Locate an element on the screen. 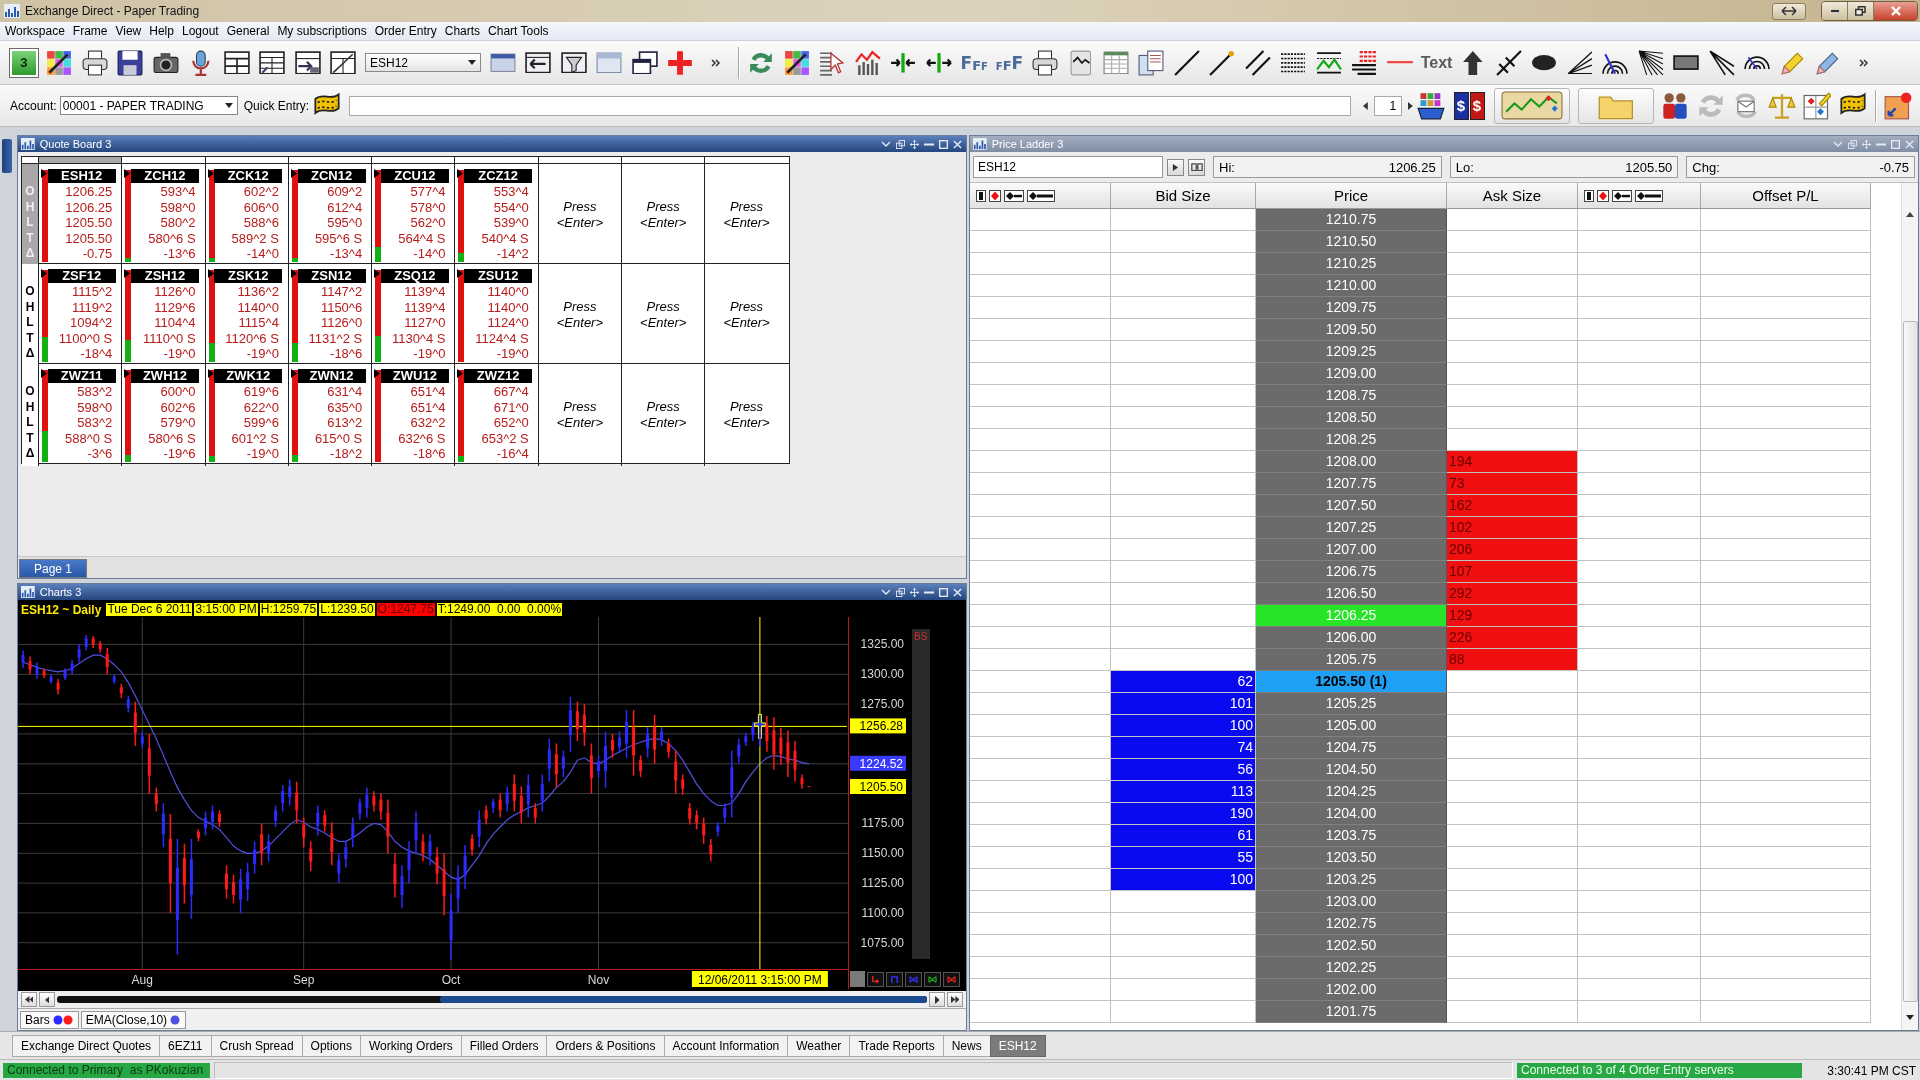 This screenshot has width=1920, height=1080. bar-order-icon is located at coordinates (981, 195).